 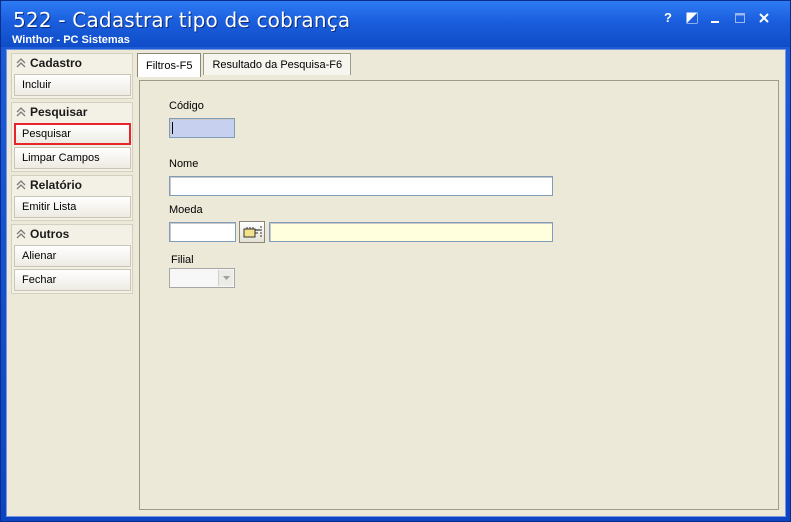 I want to click on tab-filtros: Filtros-F5, so click(x=169, y=65).